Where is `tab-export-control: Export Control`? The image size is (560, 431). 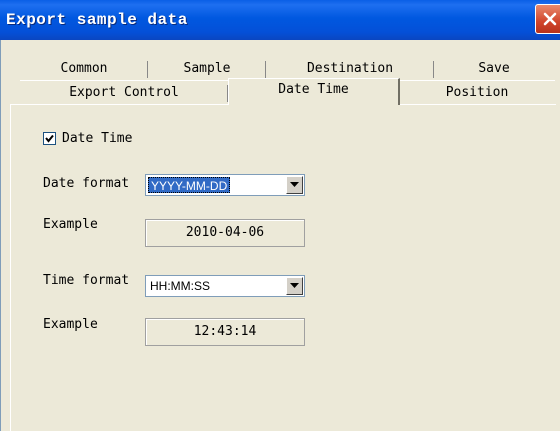 tab-export-control: Export Control is located at coordinates (124, 93).